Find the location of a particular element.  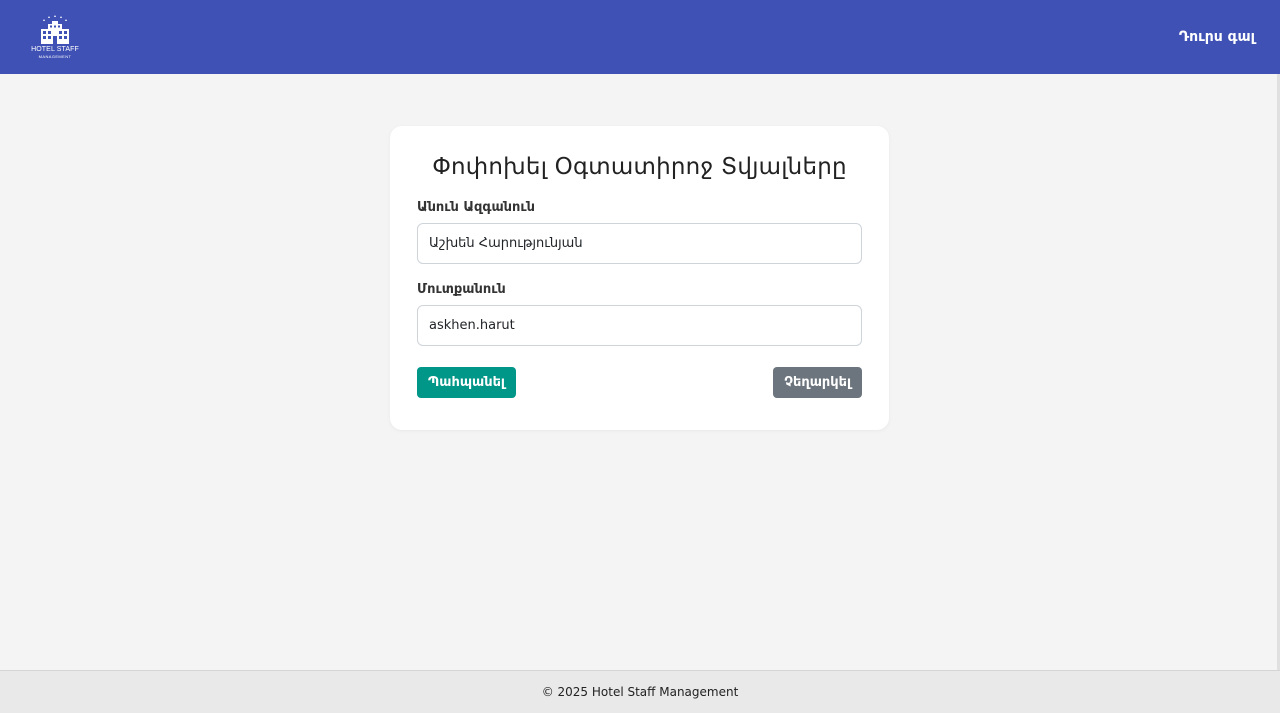

full-name-field is located at coordinates (639, 243).